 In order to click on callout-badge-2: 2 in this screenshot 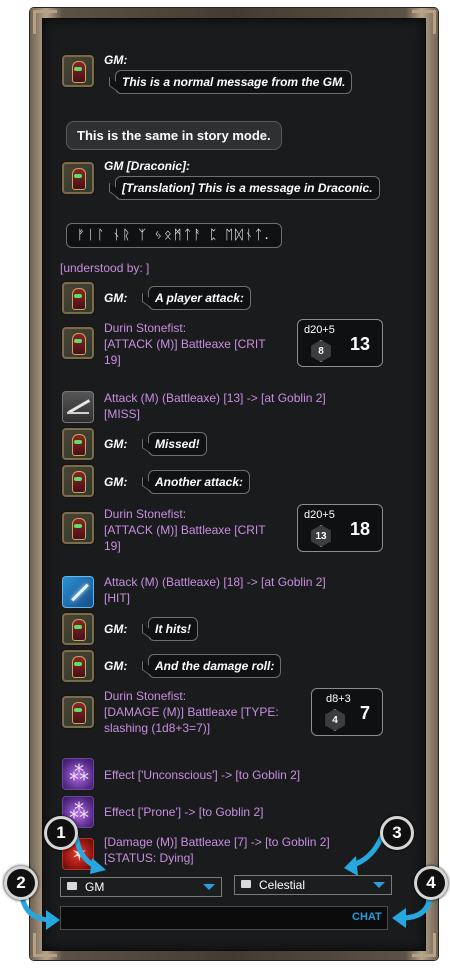, I will do `click(21, 883)`.